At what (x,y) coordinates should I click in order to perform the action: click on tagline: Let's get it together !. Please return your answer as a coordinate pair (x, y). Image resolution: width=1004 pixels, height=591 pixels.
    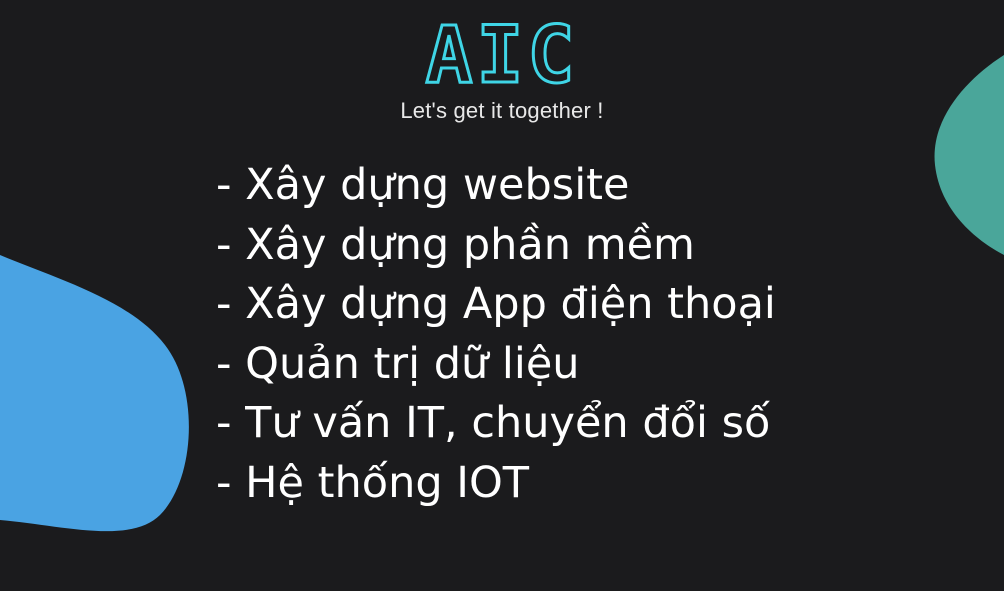
    Looking at the image, I should click on (502, 110).